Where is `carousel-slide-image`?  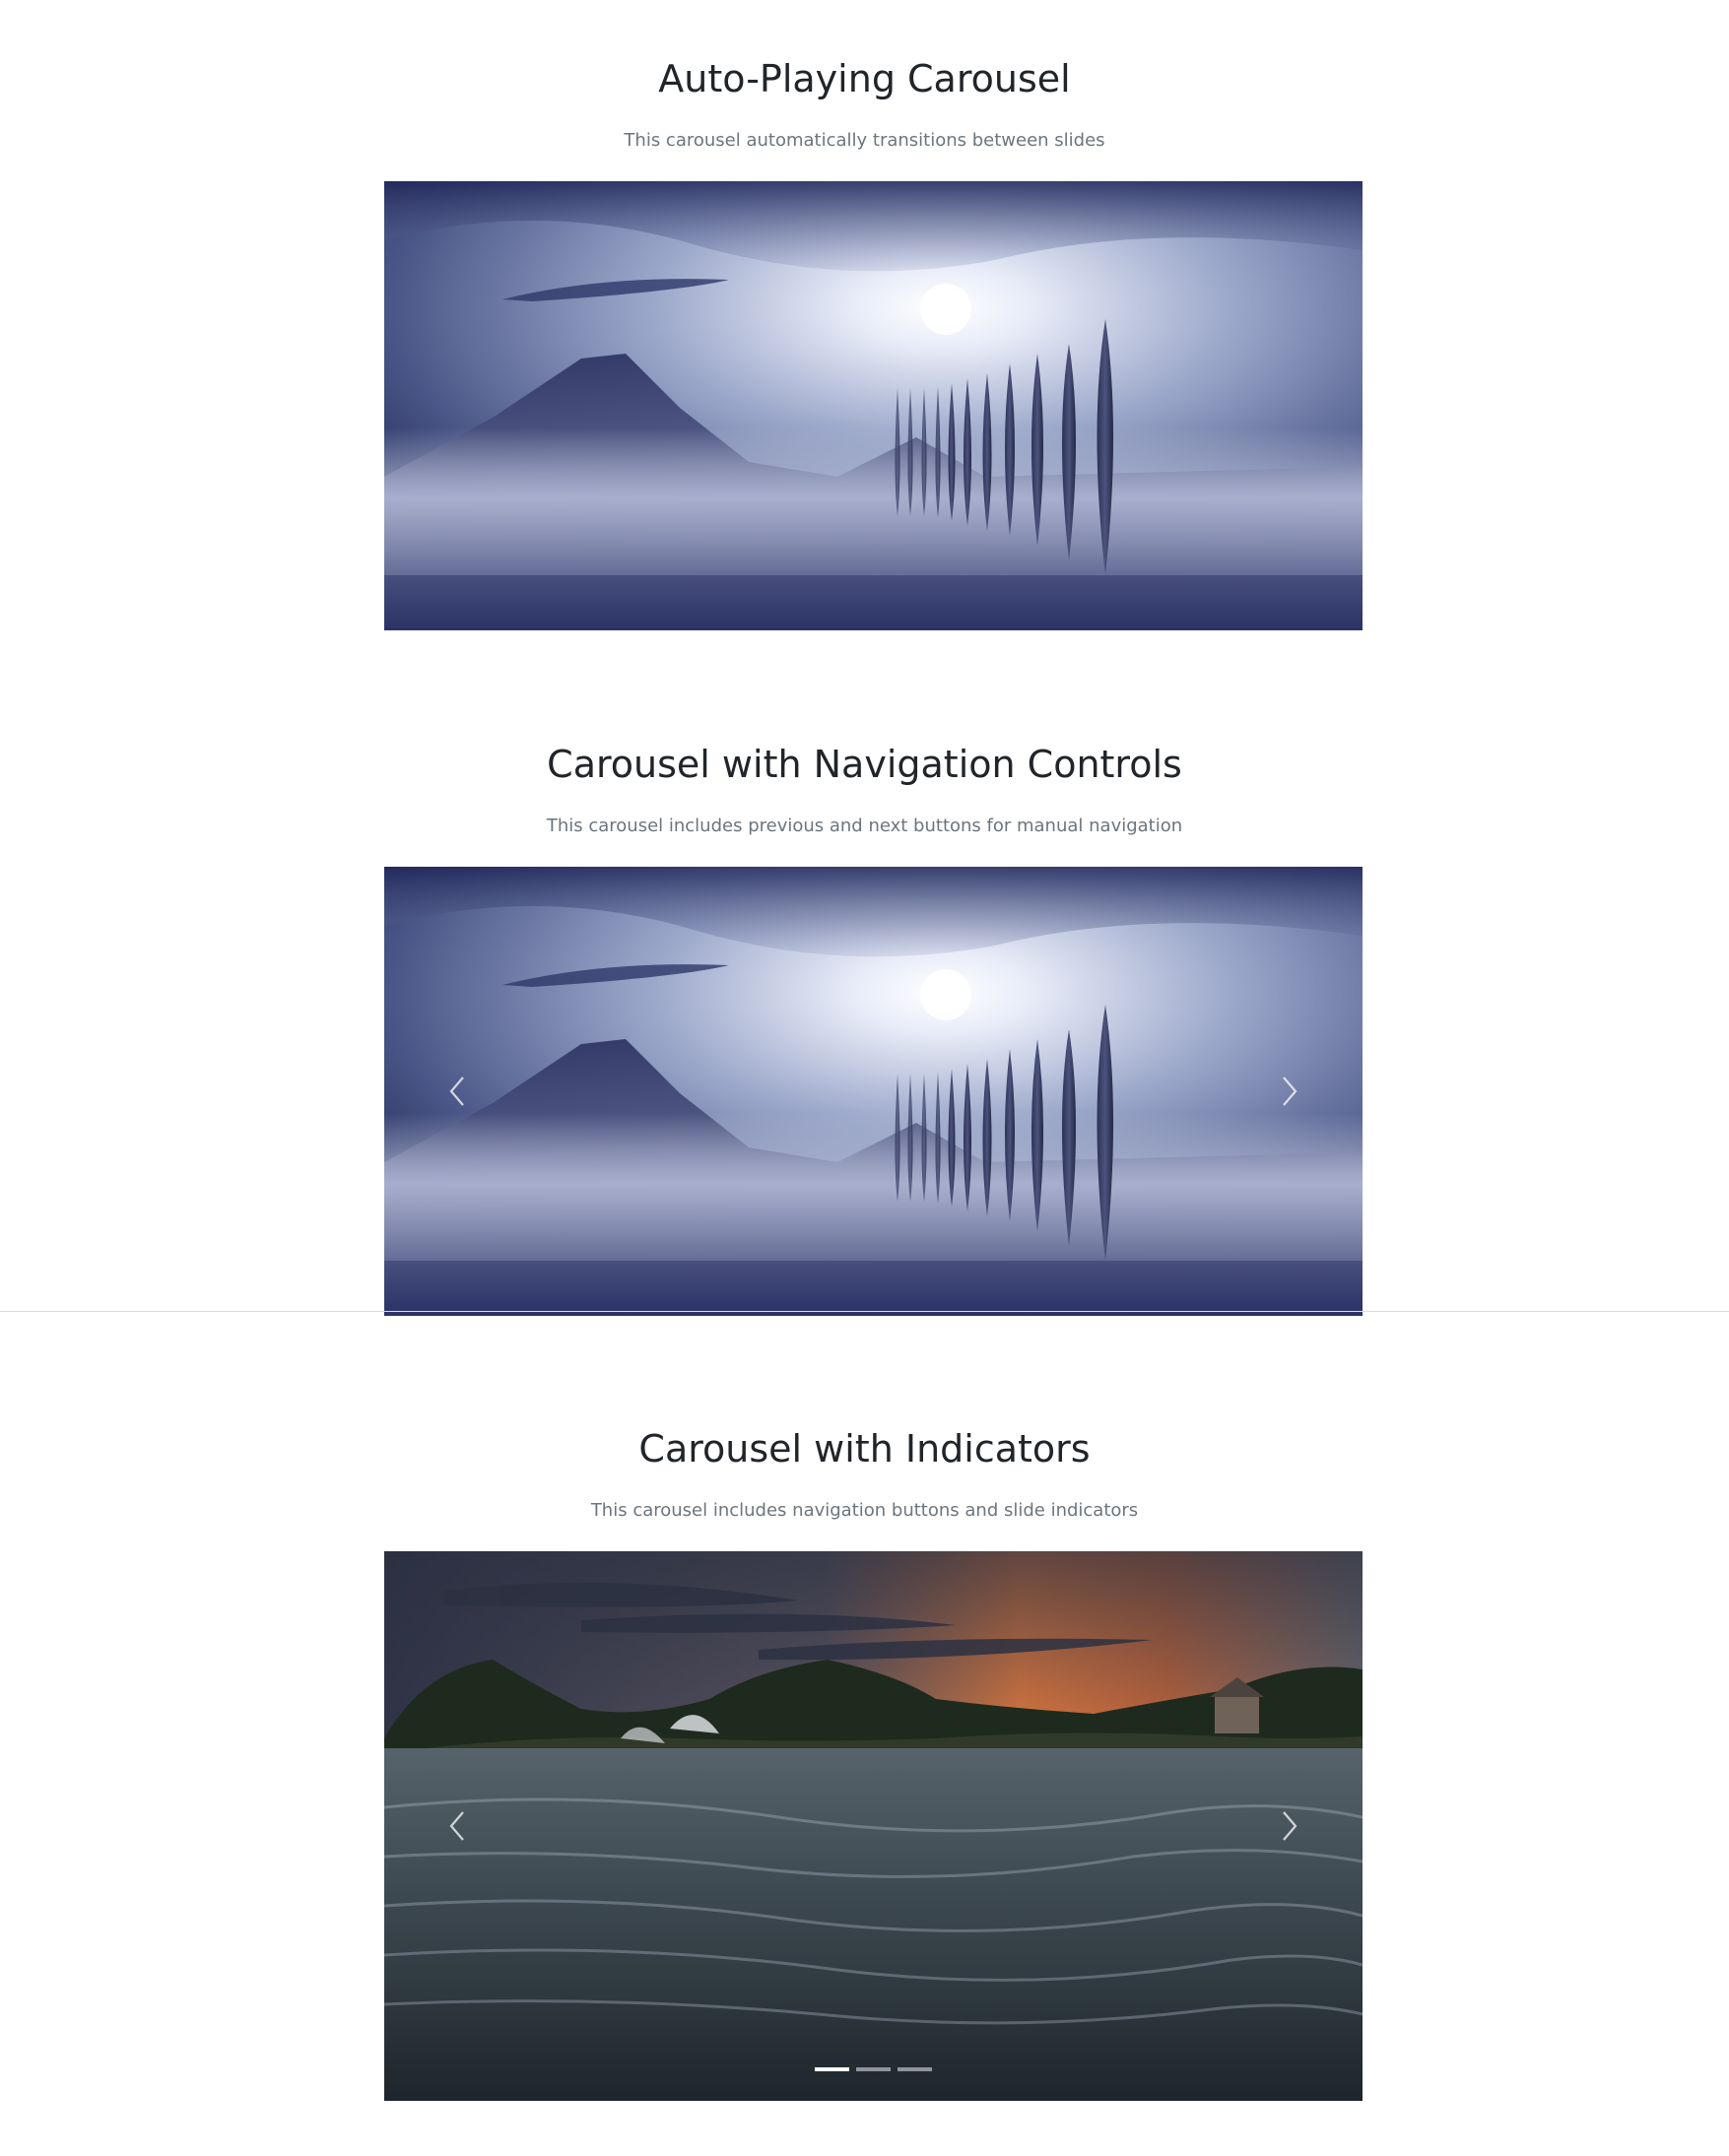
carousel-slide-image is located at coordinates (873, 406).